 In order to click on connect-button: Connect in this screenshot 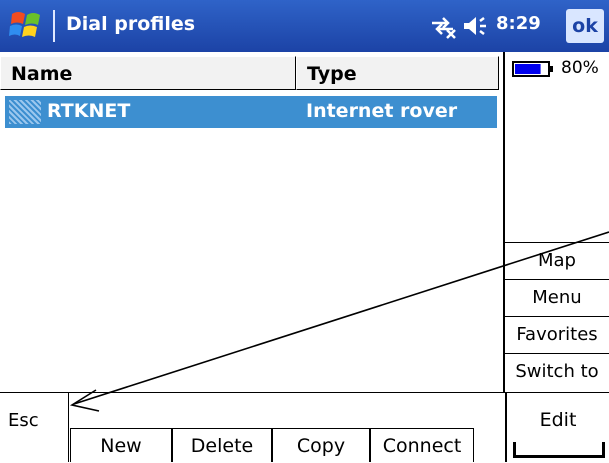, I will do `click(422, 445)`.